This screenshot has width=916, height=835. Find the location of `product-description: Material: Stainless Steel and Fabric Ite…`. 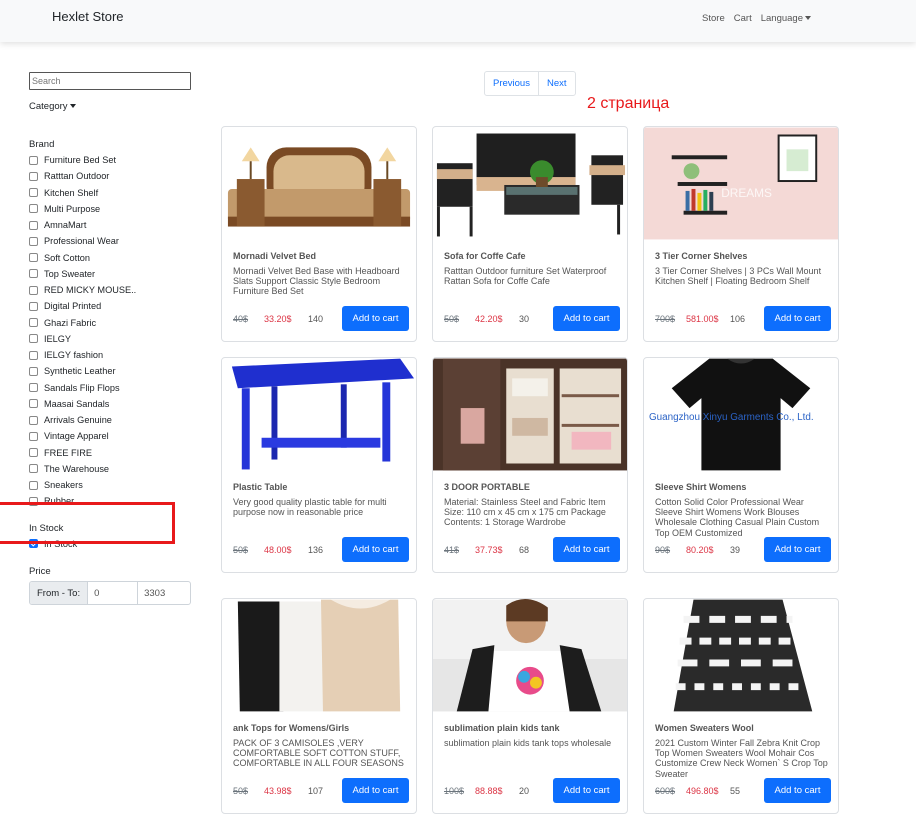

product-description: Material: Stainless Steel and Fabric Ite… is located at coordinates (525, 512).